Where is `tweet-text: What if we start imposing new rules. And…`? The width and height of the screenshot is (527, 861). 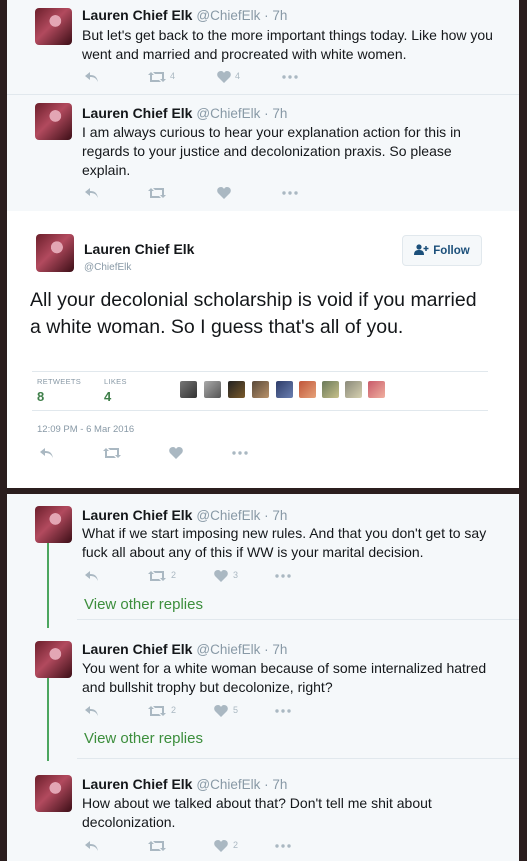 tweet-text: What if we start imposing new rules. And… is located at coordinates (284, 542).